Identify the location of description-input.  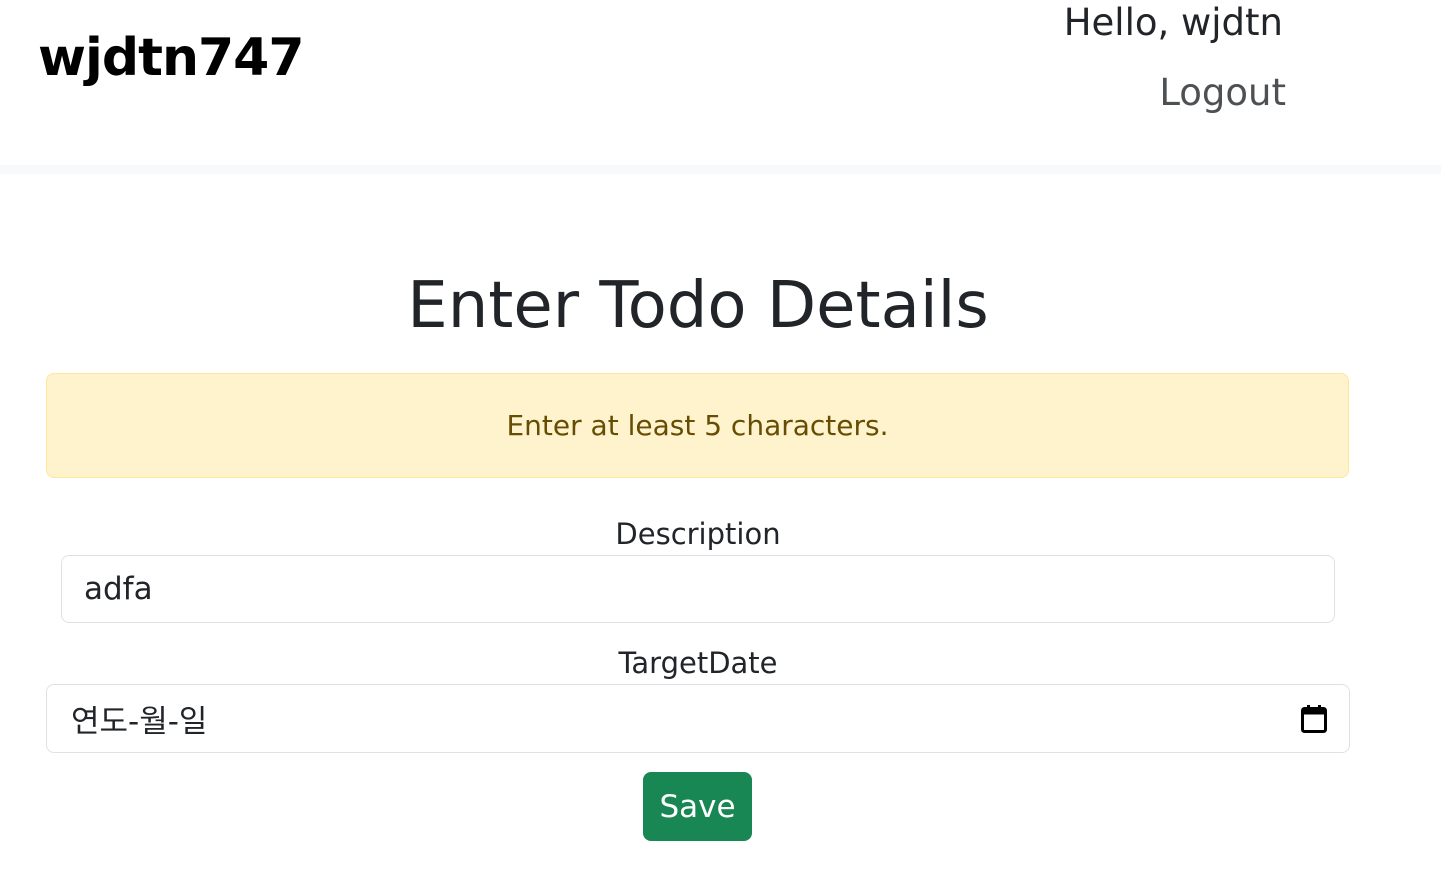
(698, 589).